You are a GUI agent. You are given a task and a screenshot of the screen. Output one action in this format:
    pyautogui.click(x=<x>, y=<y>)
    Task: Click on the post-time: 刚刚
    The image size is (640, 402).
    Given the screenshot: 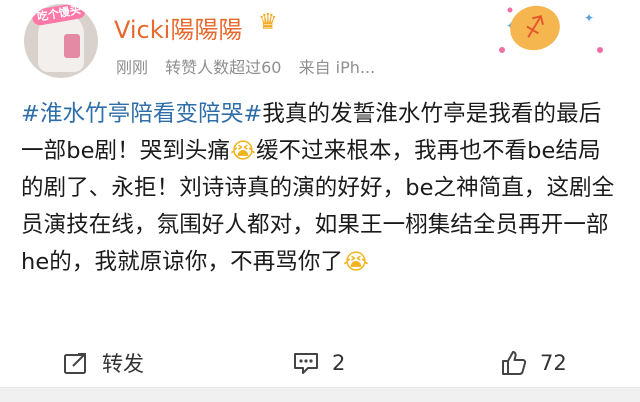 What is the action you would take?
    pyautogui.click(x=132, y=67)
    